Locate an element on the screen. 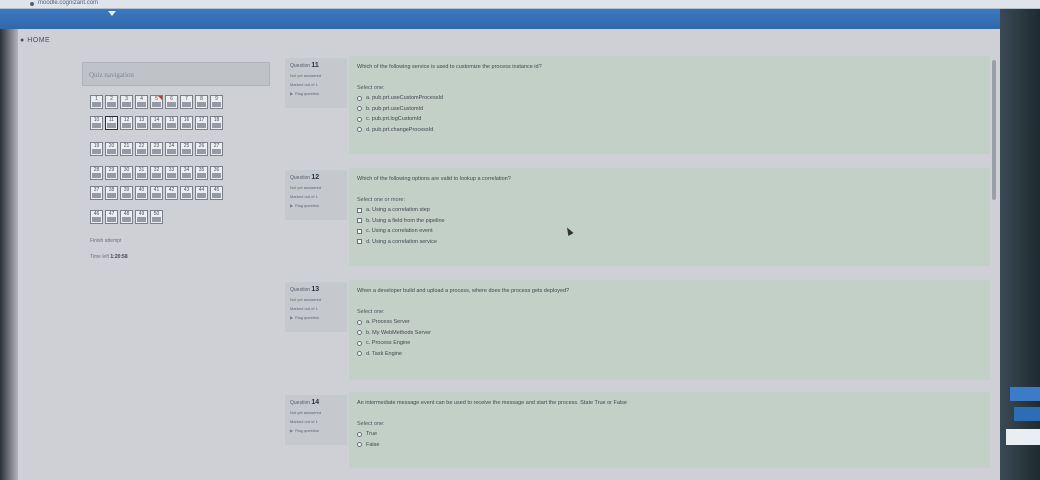 The image size is (1040, 480). scrollbar is located at coordinates (994, 130).